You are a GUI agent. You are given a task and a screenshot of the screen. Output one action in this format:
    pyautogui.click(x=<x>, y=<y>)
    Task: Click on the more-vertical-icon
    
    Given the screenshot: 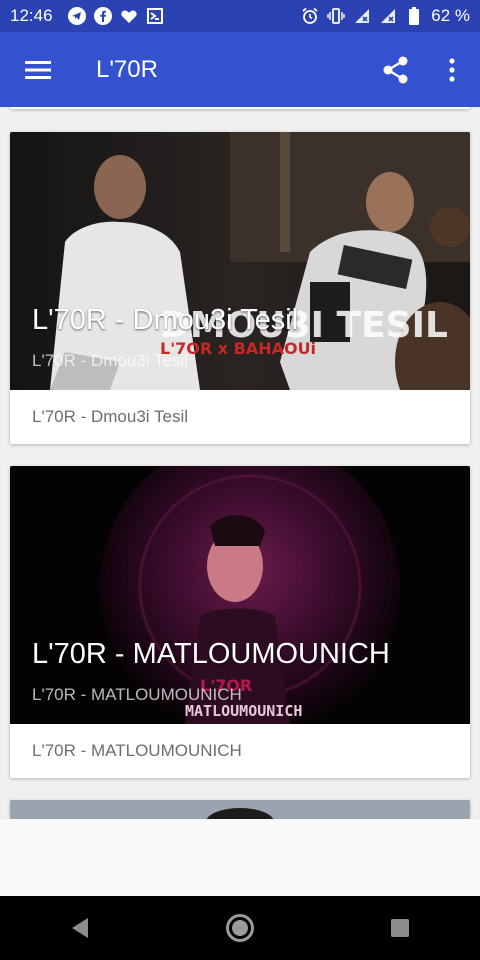 What is the action you would take?
    pyautogui.click(x=452, y=69)
    